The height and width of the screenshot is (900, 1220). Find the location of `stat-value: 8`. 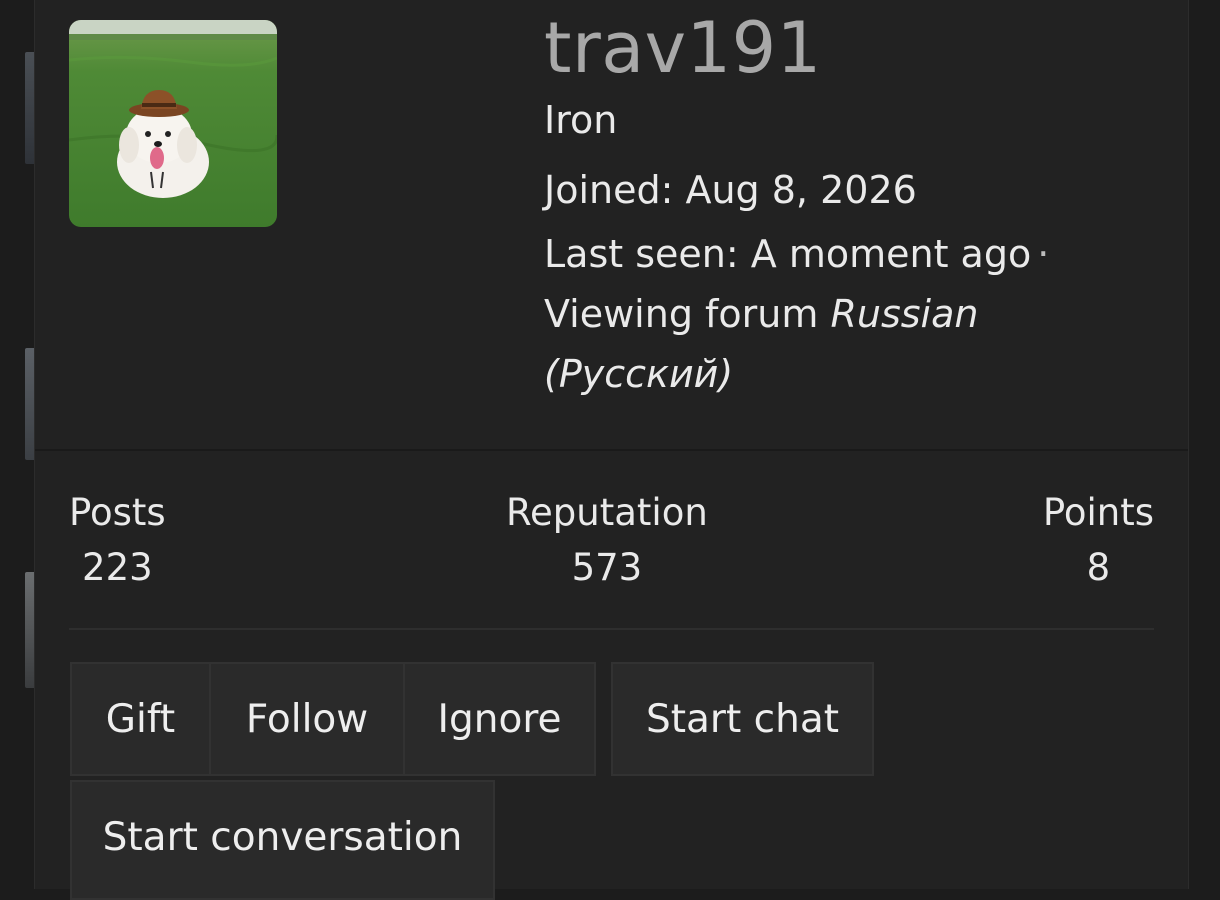

stat-value: 8 is located at coordinates (1098, 567).